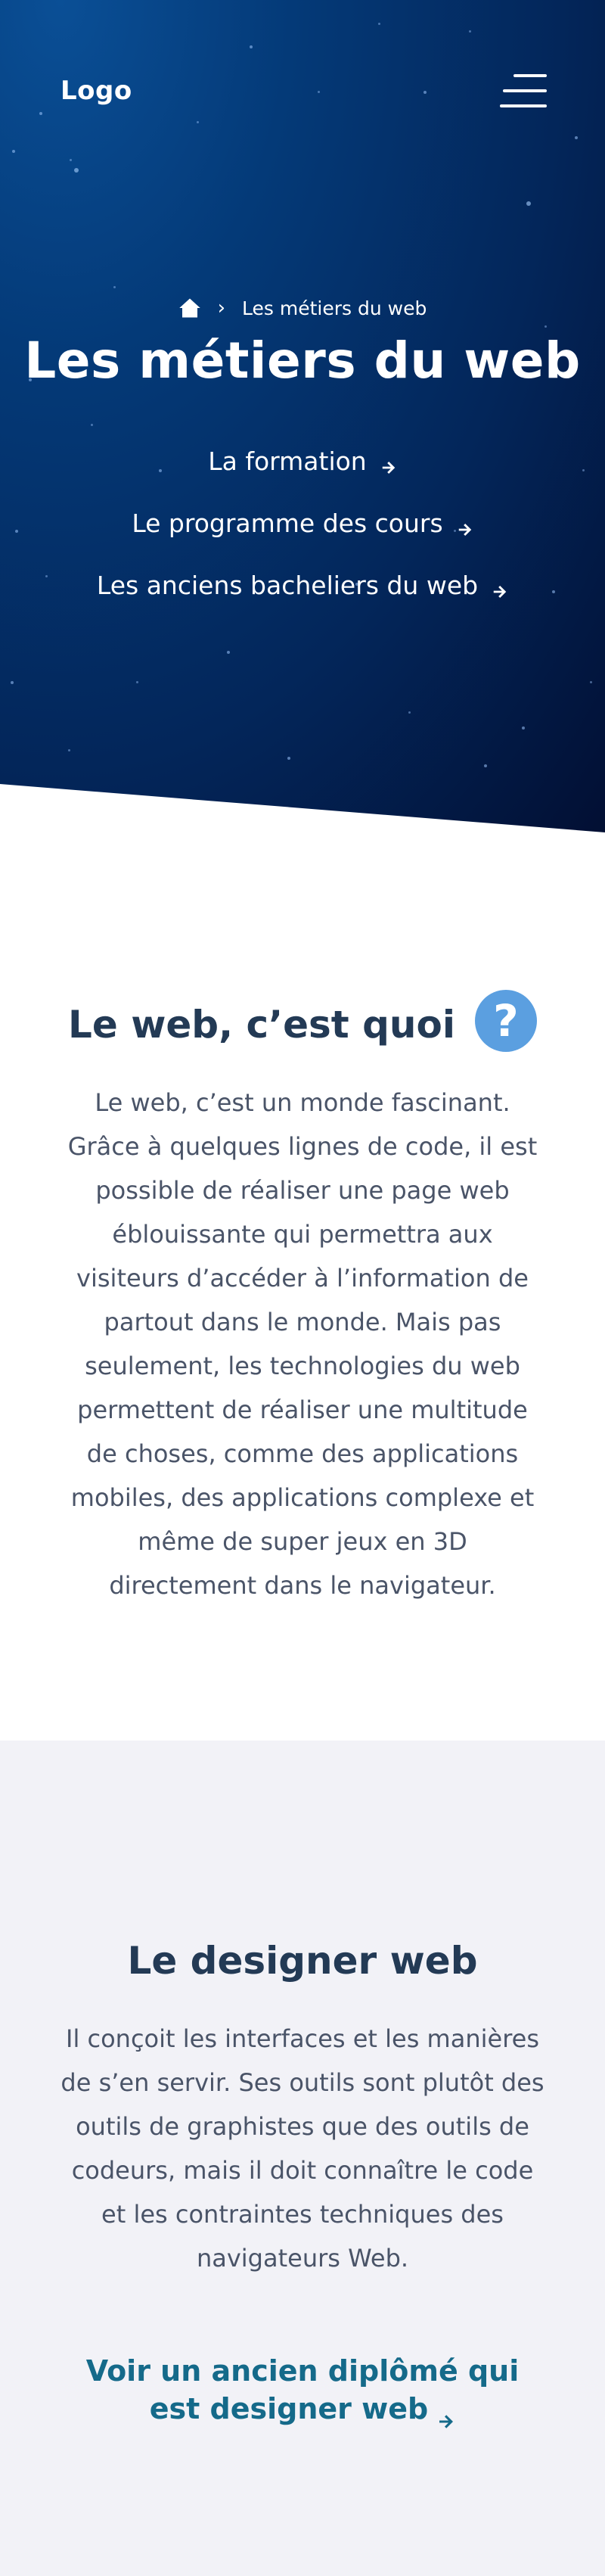 The height and width of the screenshot is (2576, 605). I want to click on link-la-formation: La formation, so click(302, 461).